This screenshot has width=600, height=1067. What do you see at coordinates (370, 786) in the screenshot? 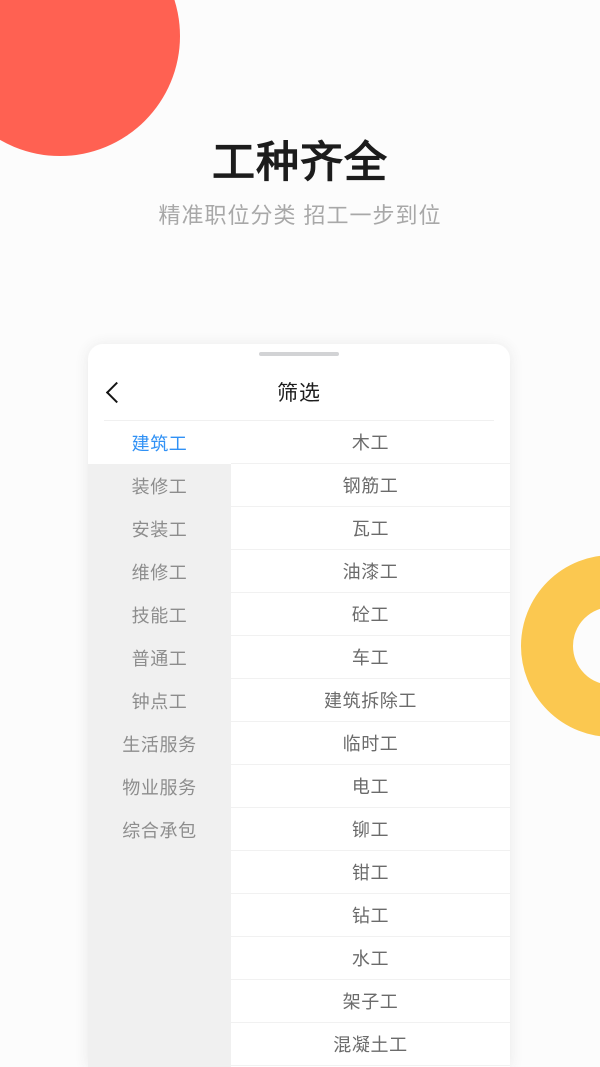
I see `job-item: 电工` at bounding box center [370, 786].